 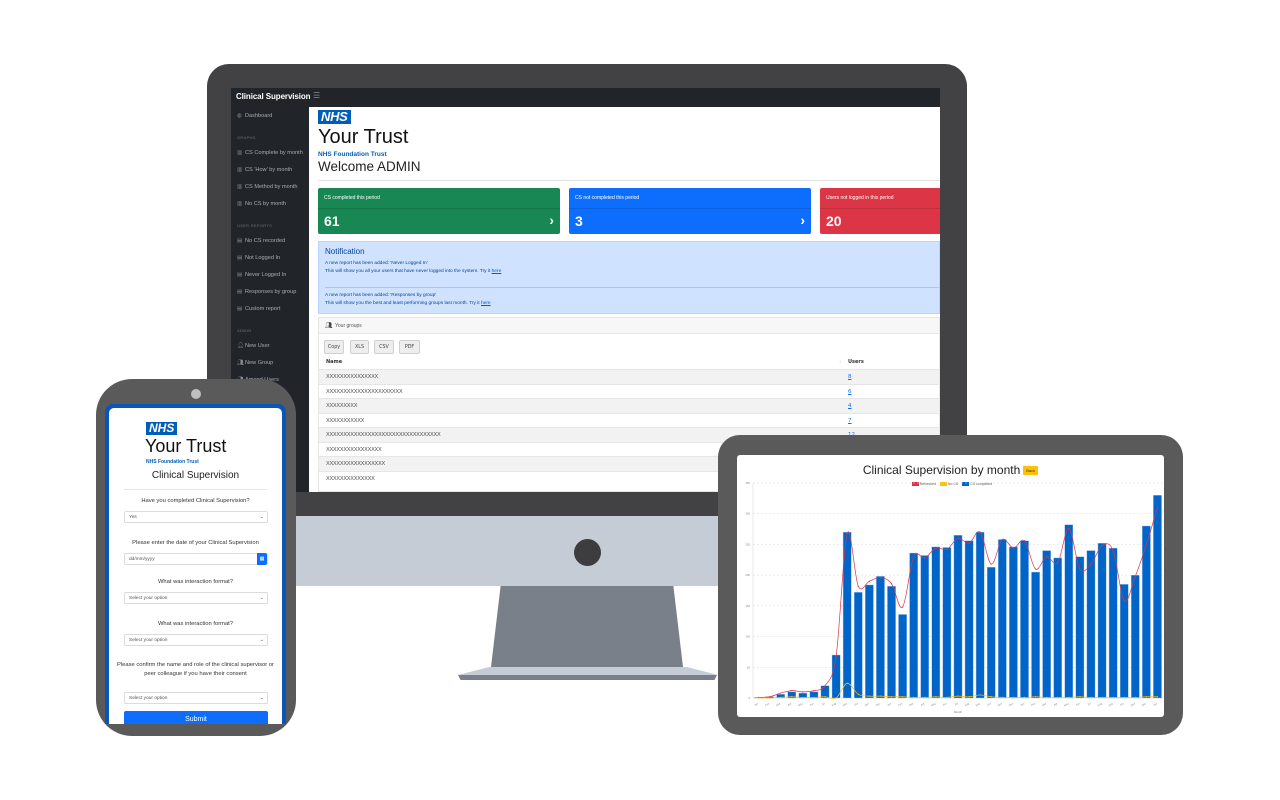 I want to click on form-divider, so click(x=195, y=489).